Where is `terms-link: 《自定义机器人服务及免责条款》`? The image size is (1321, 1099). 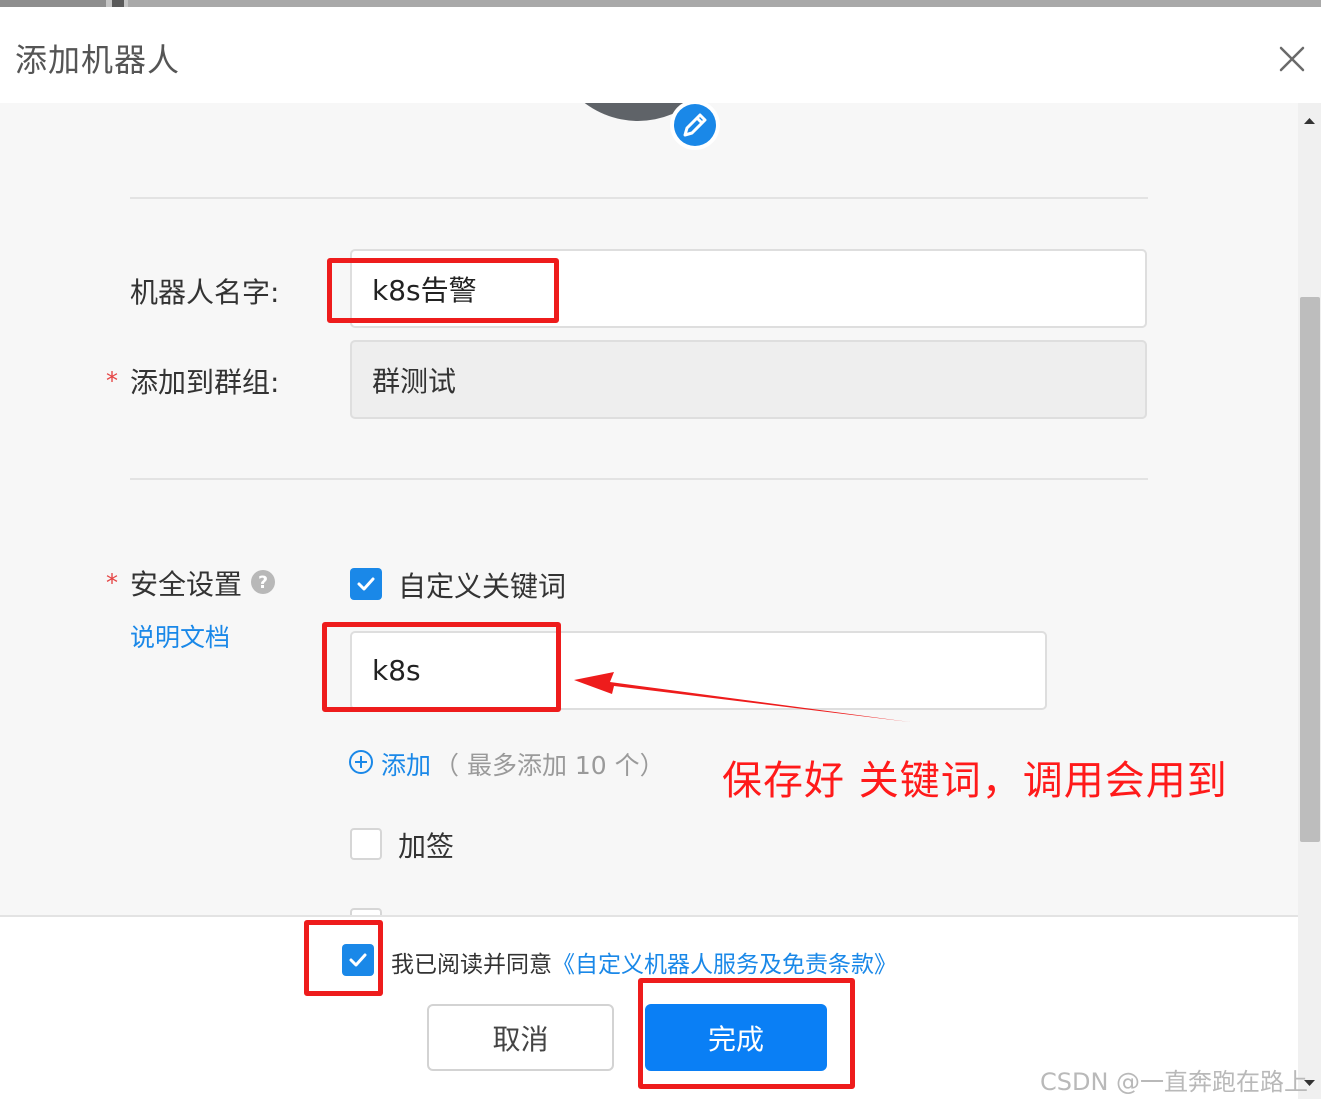 terms-link: 《自定义机器人服务及免责条款》 is located at coordinates (724, 965).